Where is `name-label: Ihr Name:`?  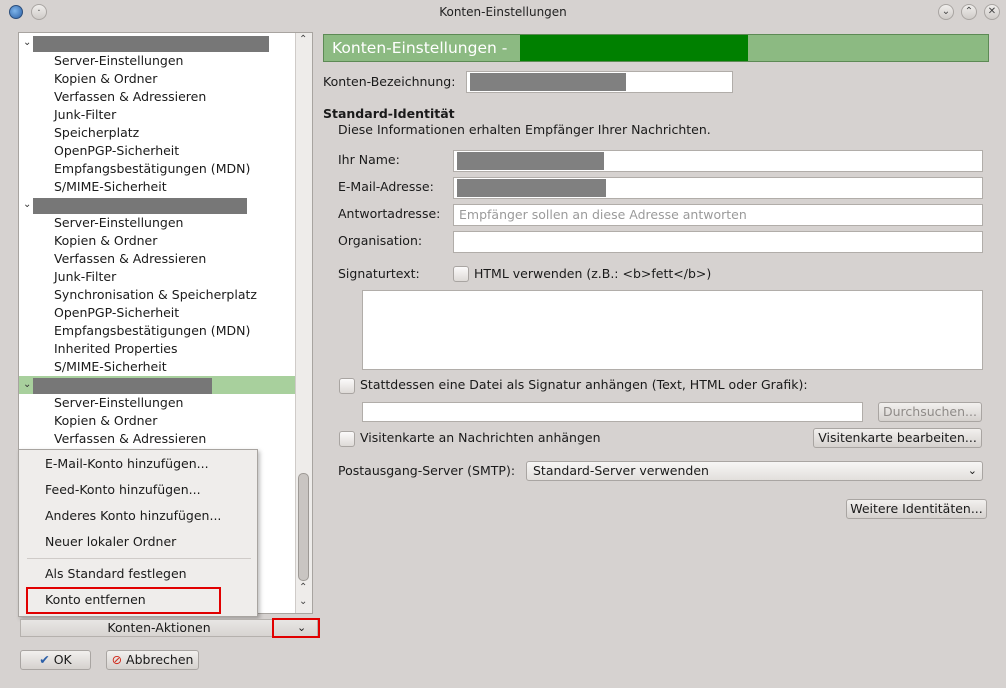
name-label: Ihr Name: is located at coordinates (369, 159).